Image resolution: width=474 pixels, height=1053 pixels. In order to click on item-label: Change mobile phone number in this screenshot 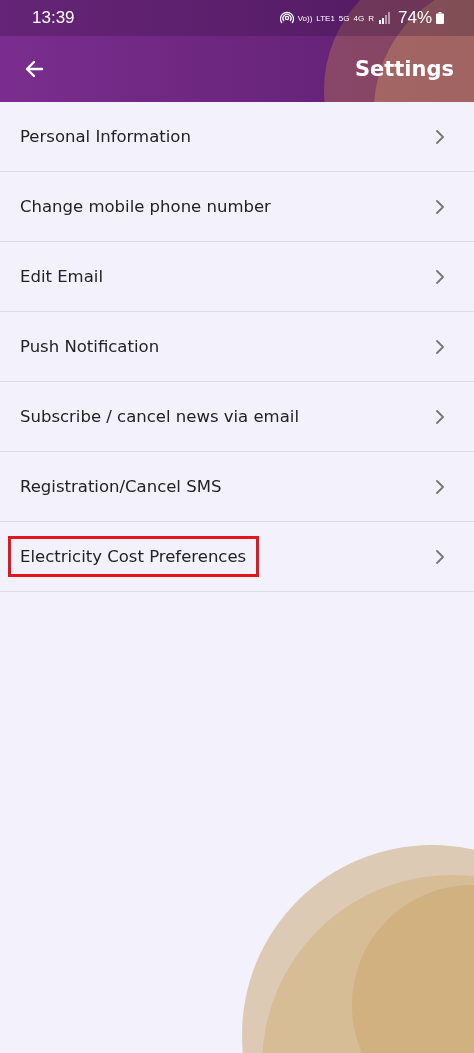, I will do `click(145, 207)`.